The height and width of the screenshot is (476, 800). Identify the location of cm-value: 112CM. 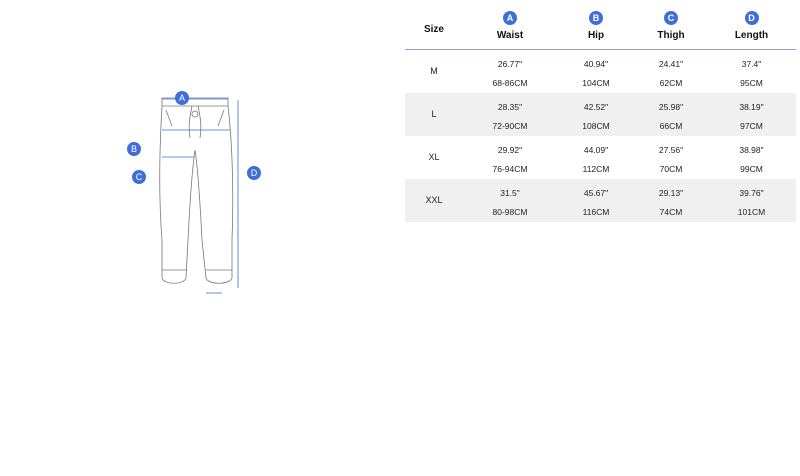
(596, 169).